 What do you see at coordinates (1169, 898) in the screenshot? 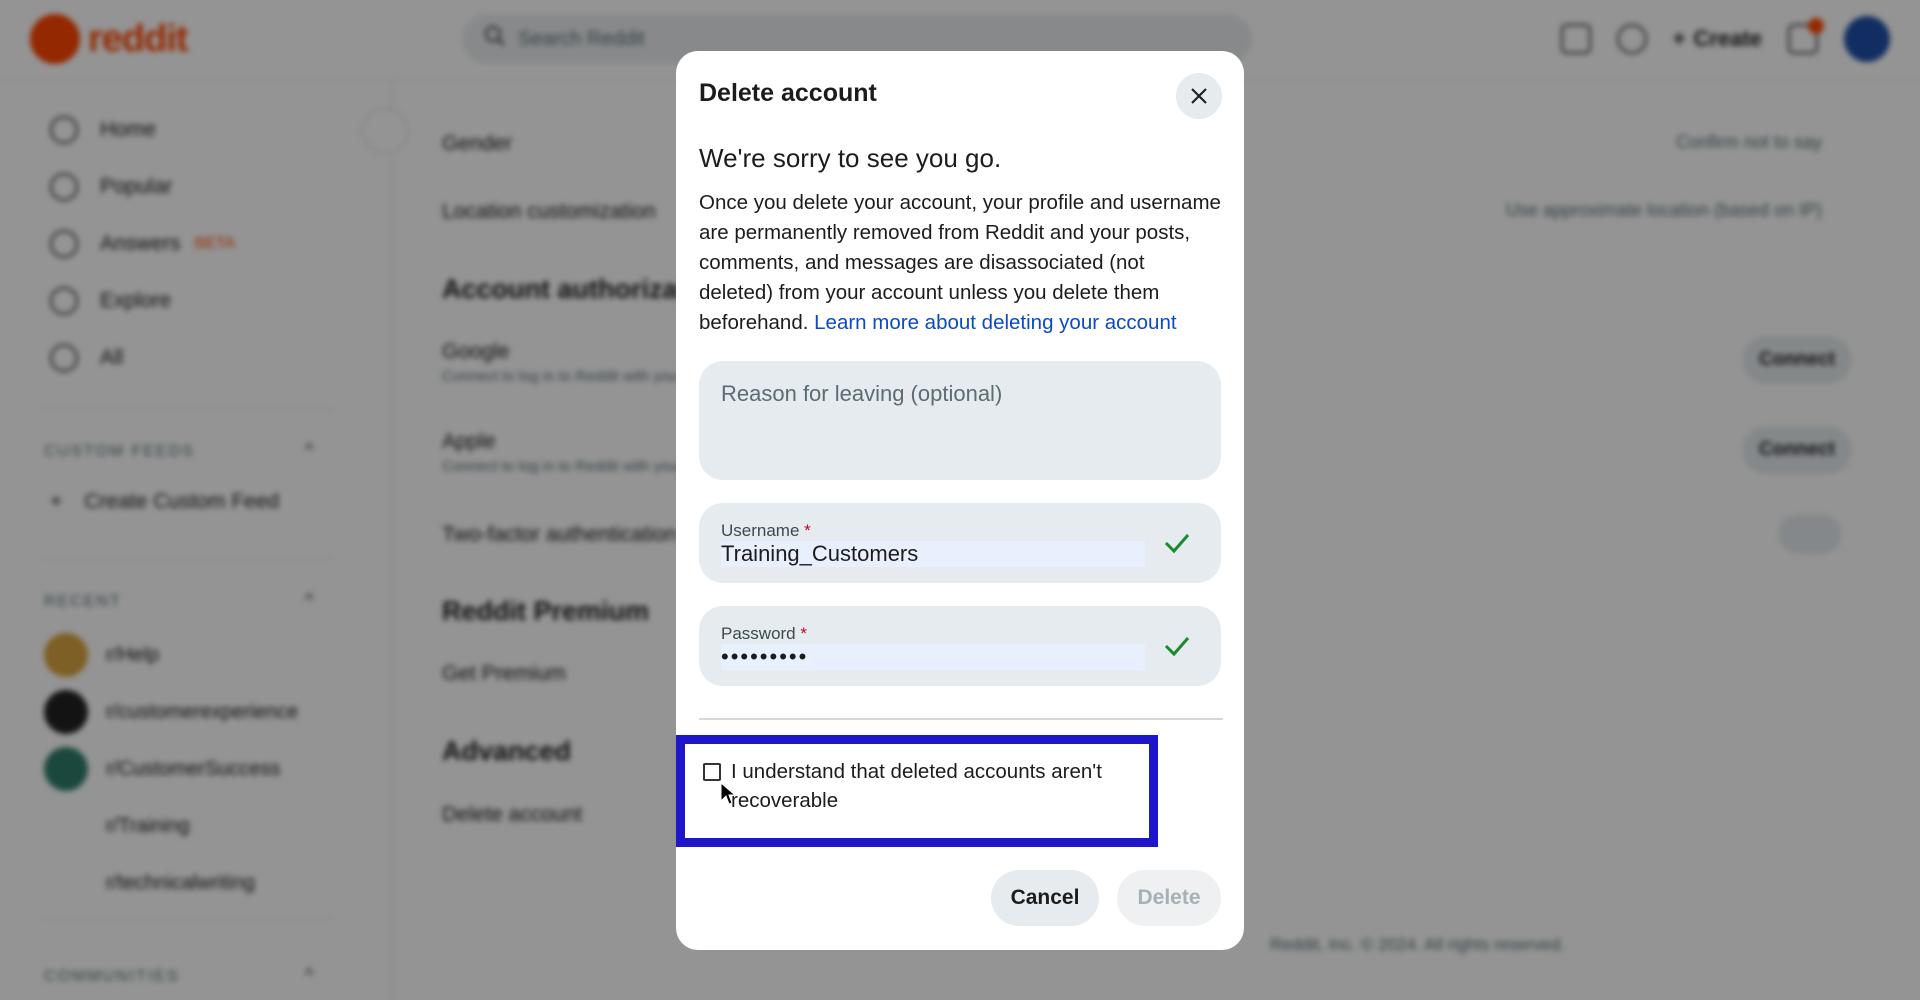
I see `delete-button: Delete` at bounding box center [1169, 898].